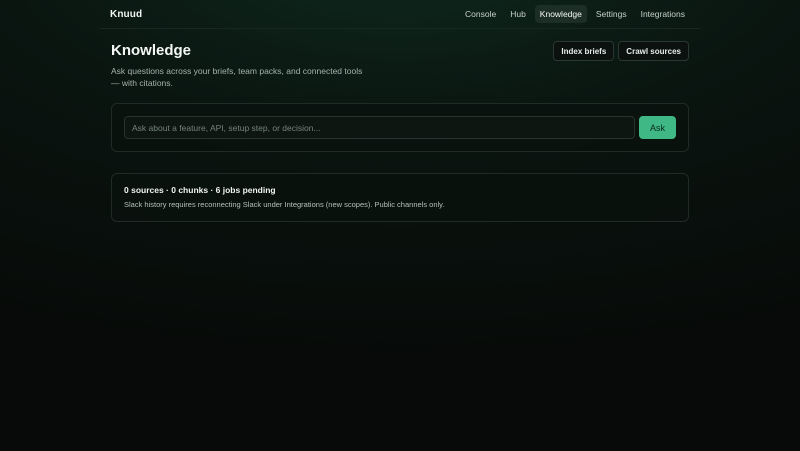 Image resolution: width=800 pixels, height=451 pixels. Describe the element at coordinates (611, 14) in the screenshot. I see `nav-item-settings: Settings` at that location.